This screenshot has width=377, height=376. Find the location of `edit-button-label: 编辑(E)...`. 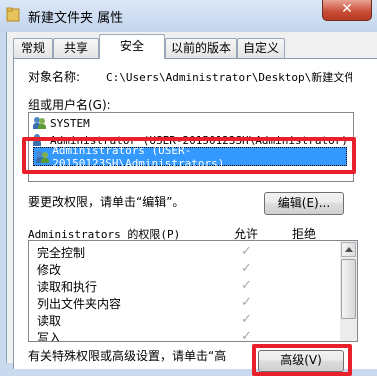

edit-button-label: 编辑(E)... is located at coordinates (304, 203).